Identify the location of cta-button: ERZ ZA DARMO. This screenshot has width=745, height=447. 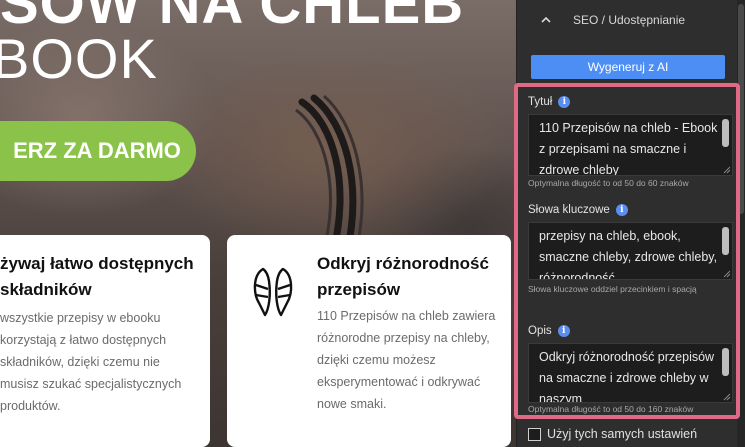
(98, 151).